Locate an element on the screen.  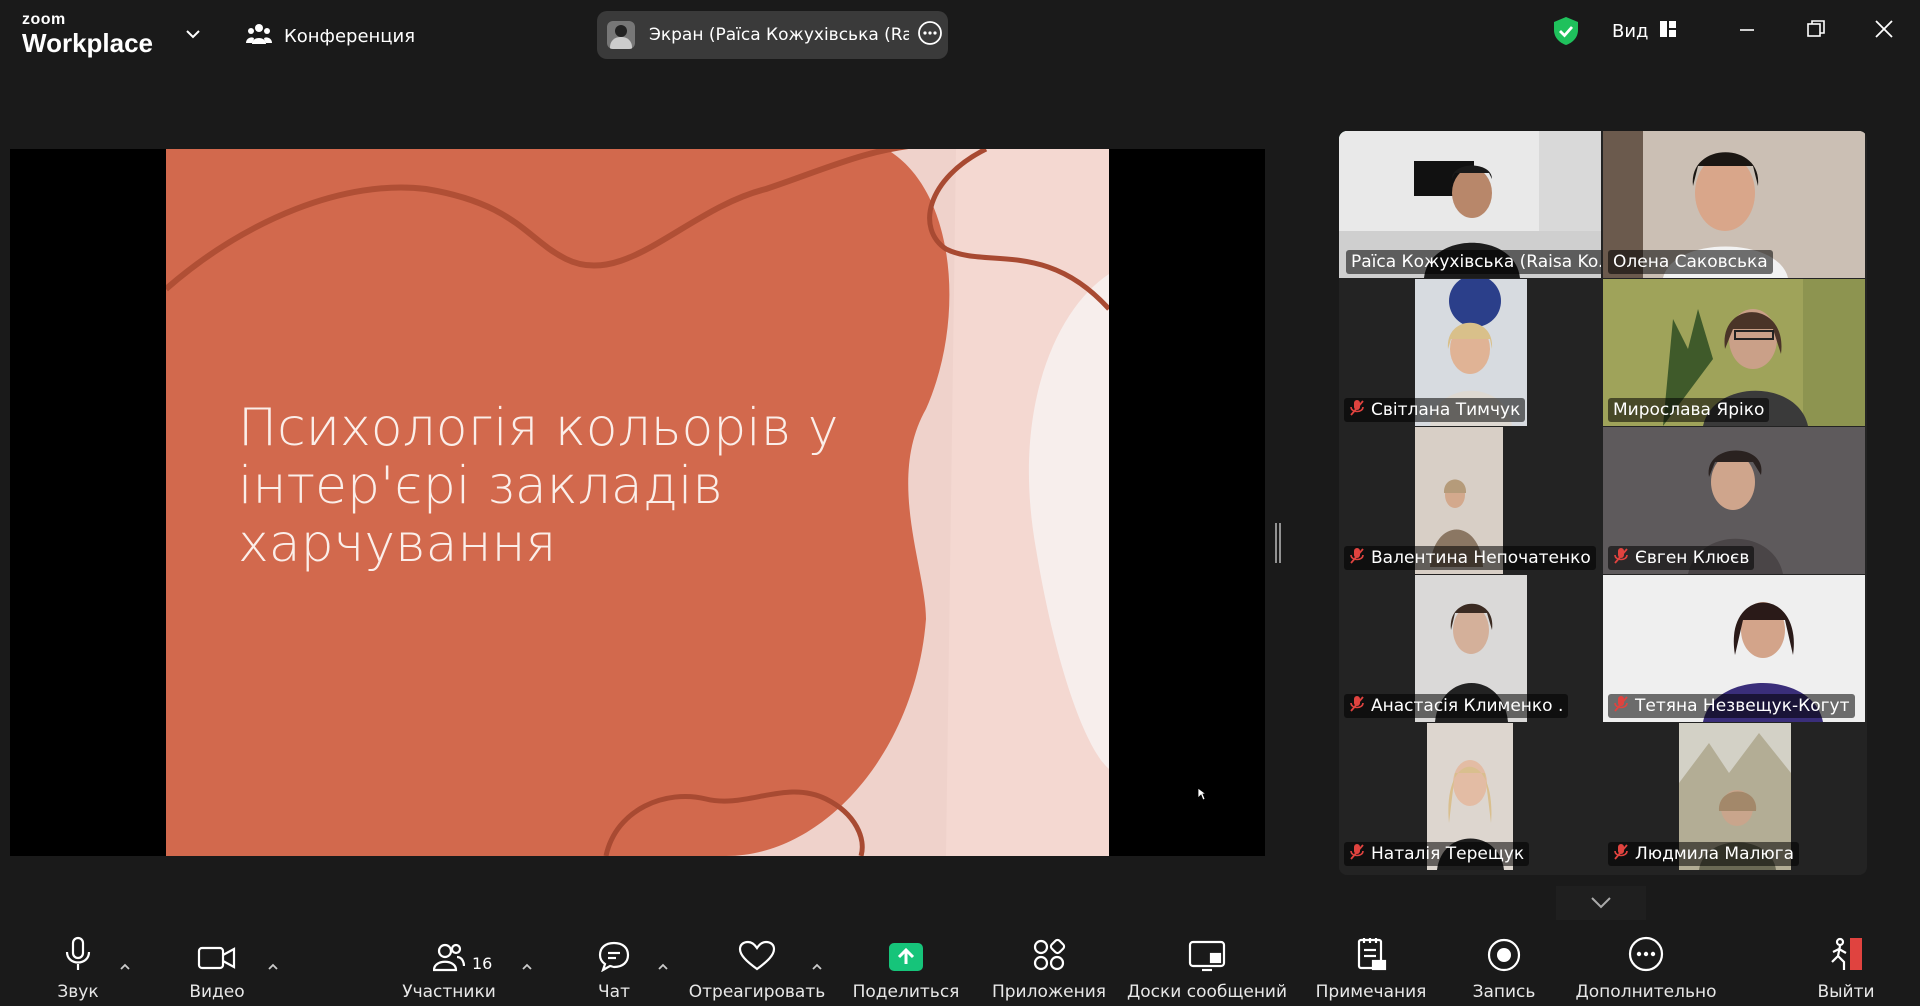
slide-title-line-2: інтер'єрі закладів is located at coordinates (480, 486).